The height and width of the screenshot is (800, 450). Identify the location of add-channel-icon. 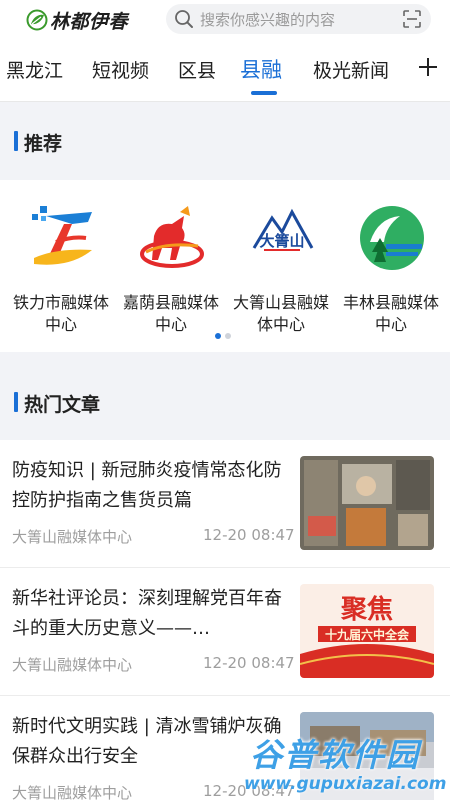
(428, 67).